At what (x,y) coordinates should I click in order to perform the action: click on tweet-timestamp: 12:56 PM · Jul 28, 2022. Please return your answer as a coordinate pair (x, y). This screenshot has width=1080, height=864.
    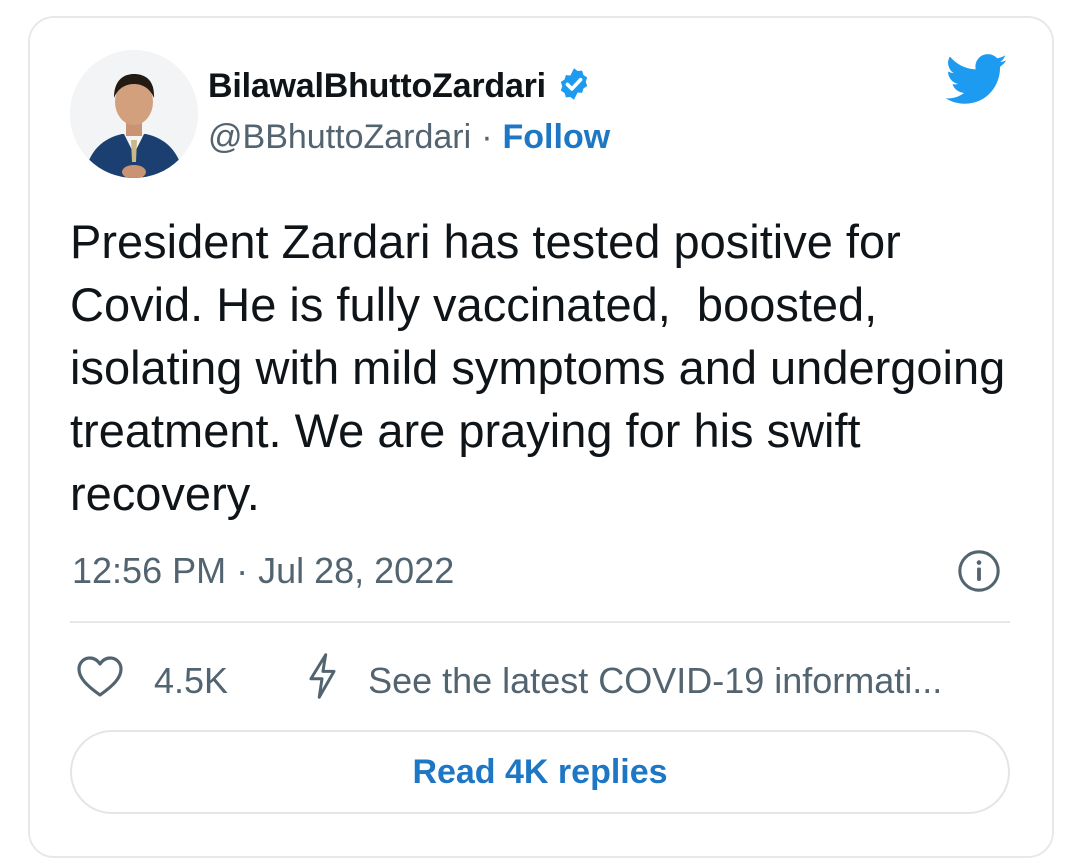
    Looking at the image, I should click on (263, 571).